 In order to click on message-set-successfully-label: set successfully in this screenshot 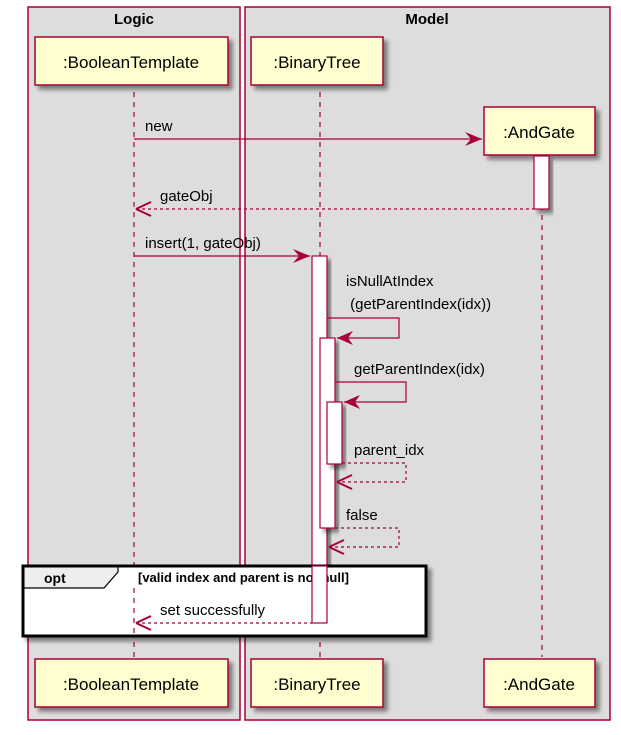, I will do `click(213, 610)`.